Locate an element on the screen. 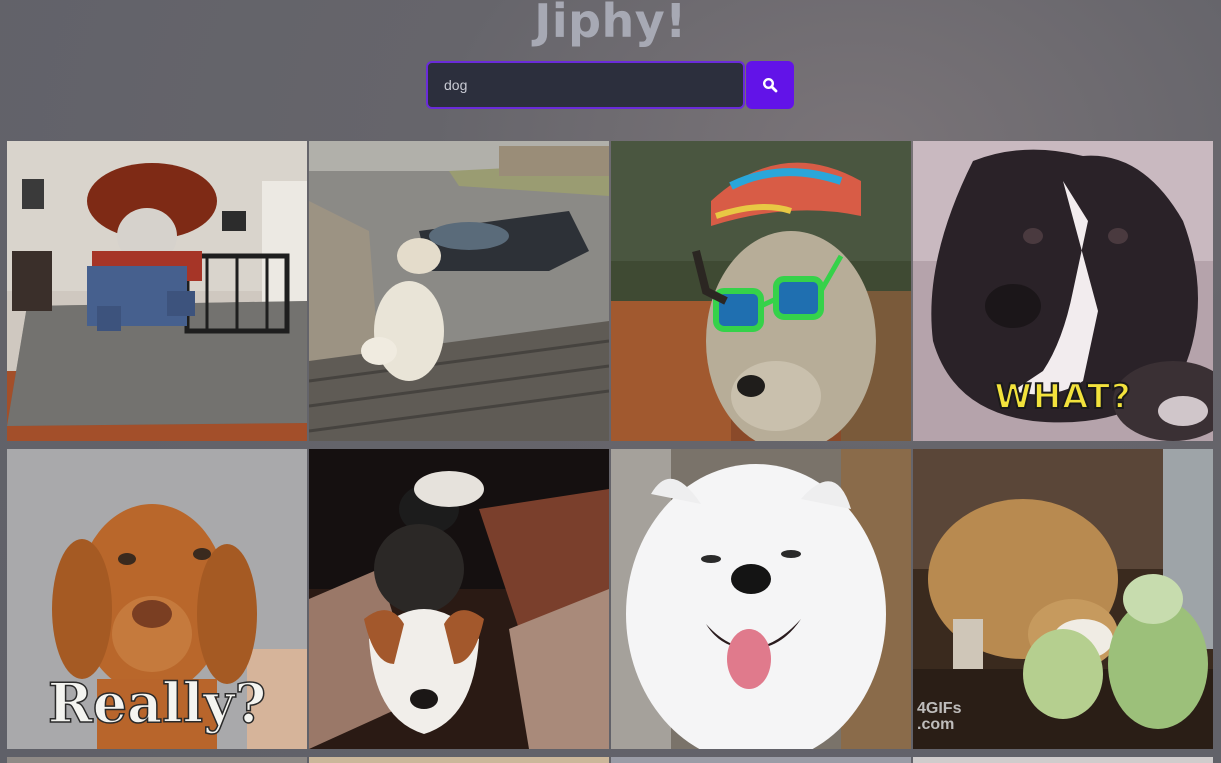  gif-dog-costume-jumping is located at coordinates (157, 291).